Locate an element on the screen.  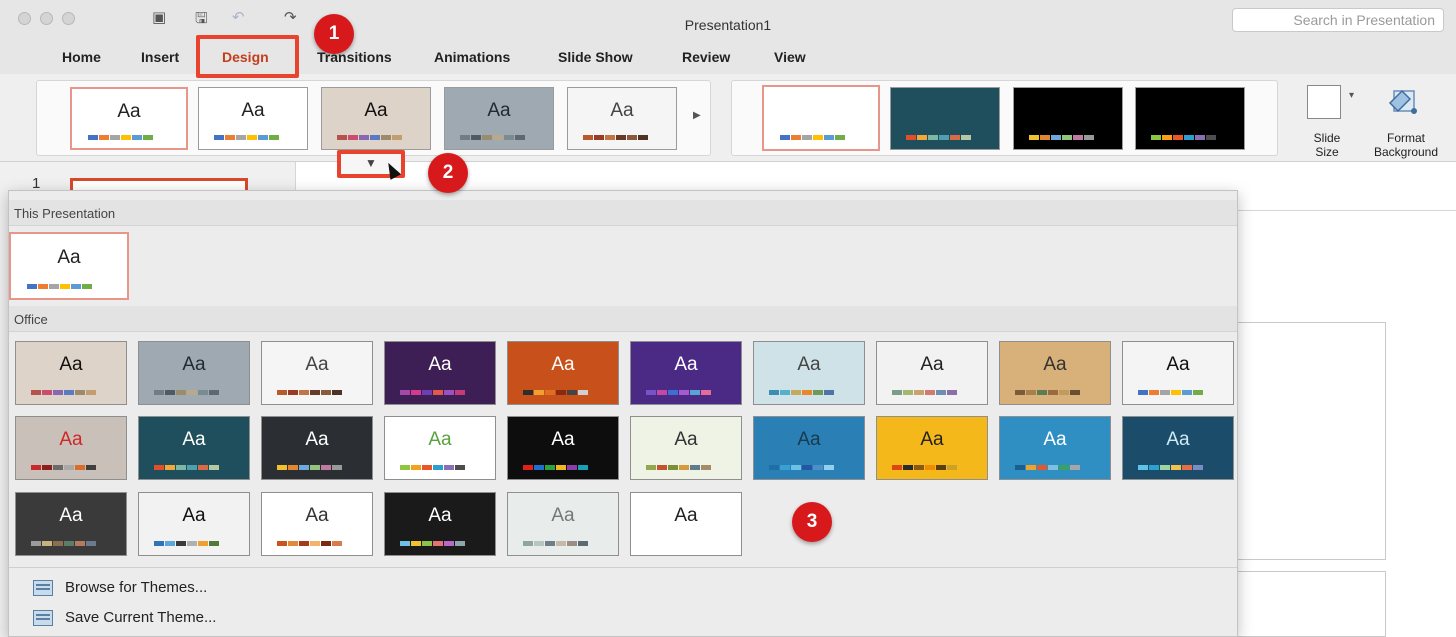
ribbon-theme-office: Aa is located at coordinates (129, 118).